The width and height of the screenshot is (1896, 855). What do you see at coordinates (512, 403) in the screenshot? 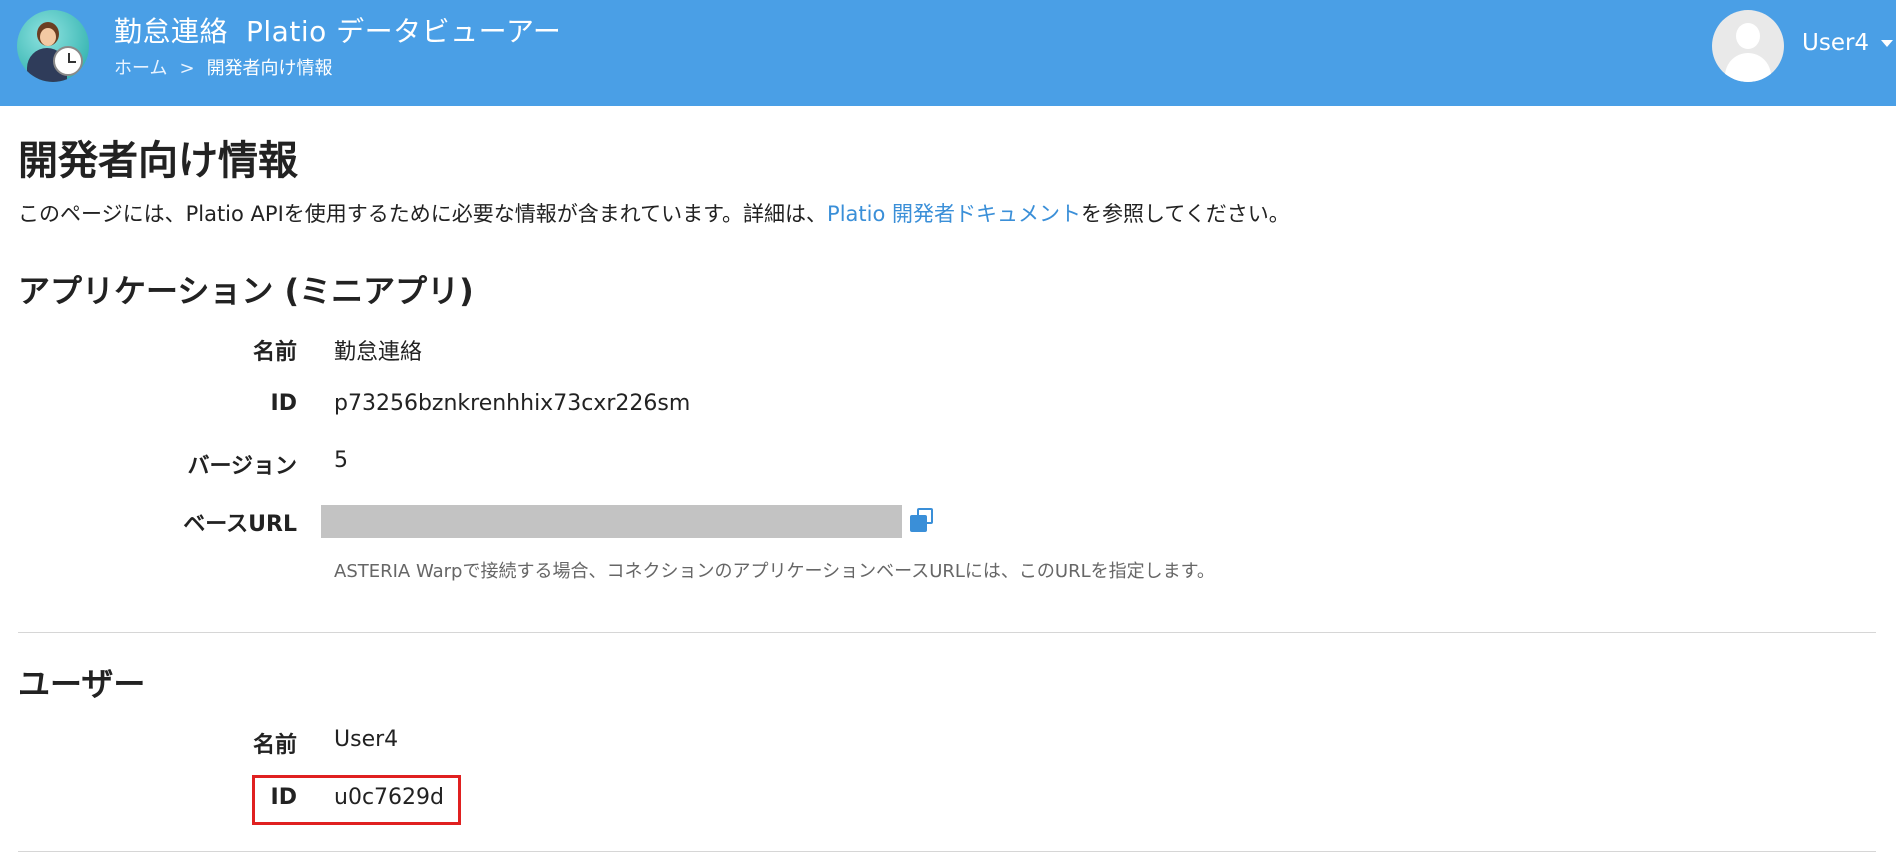
I see `app-id-value: p73256bznkrenhhix73cxr226sm` at bounding box center [512, 403].